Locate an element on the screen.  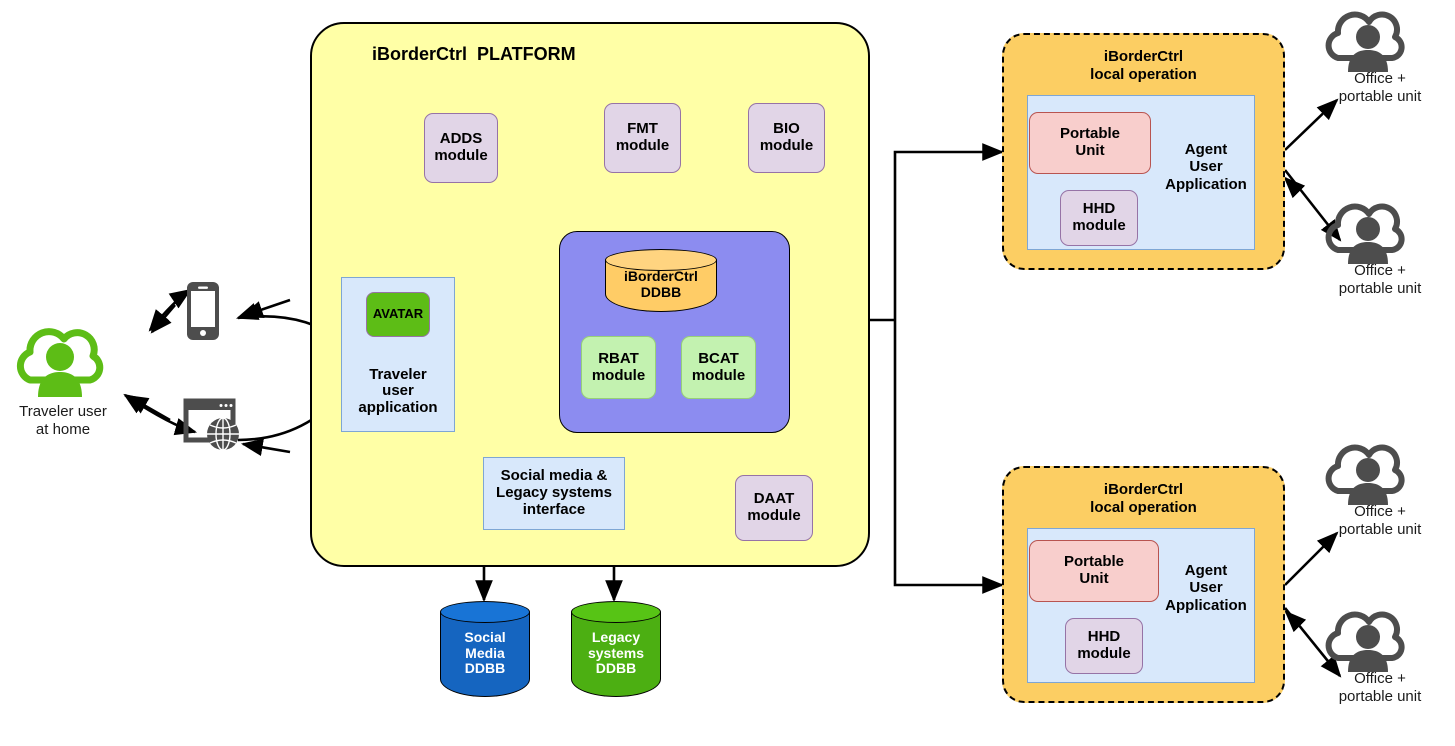
office-bottom-2-caption: Office + portable unit is located at coordinates (1380, 687).